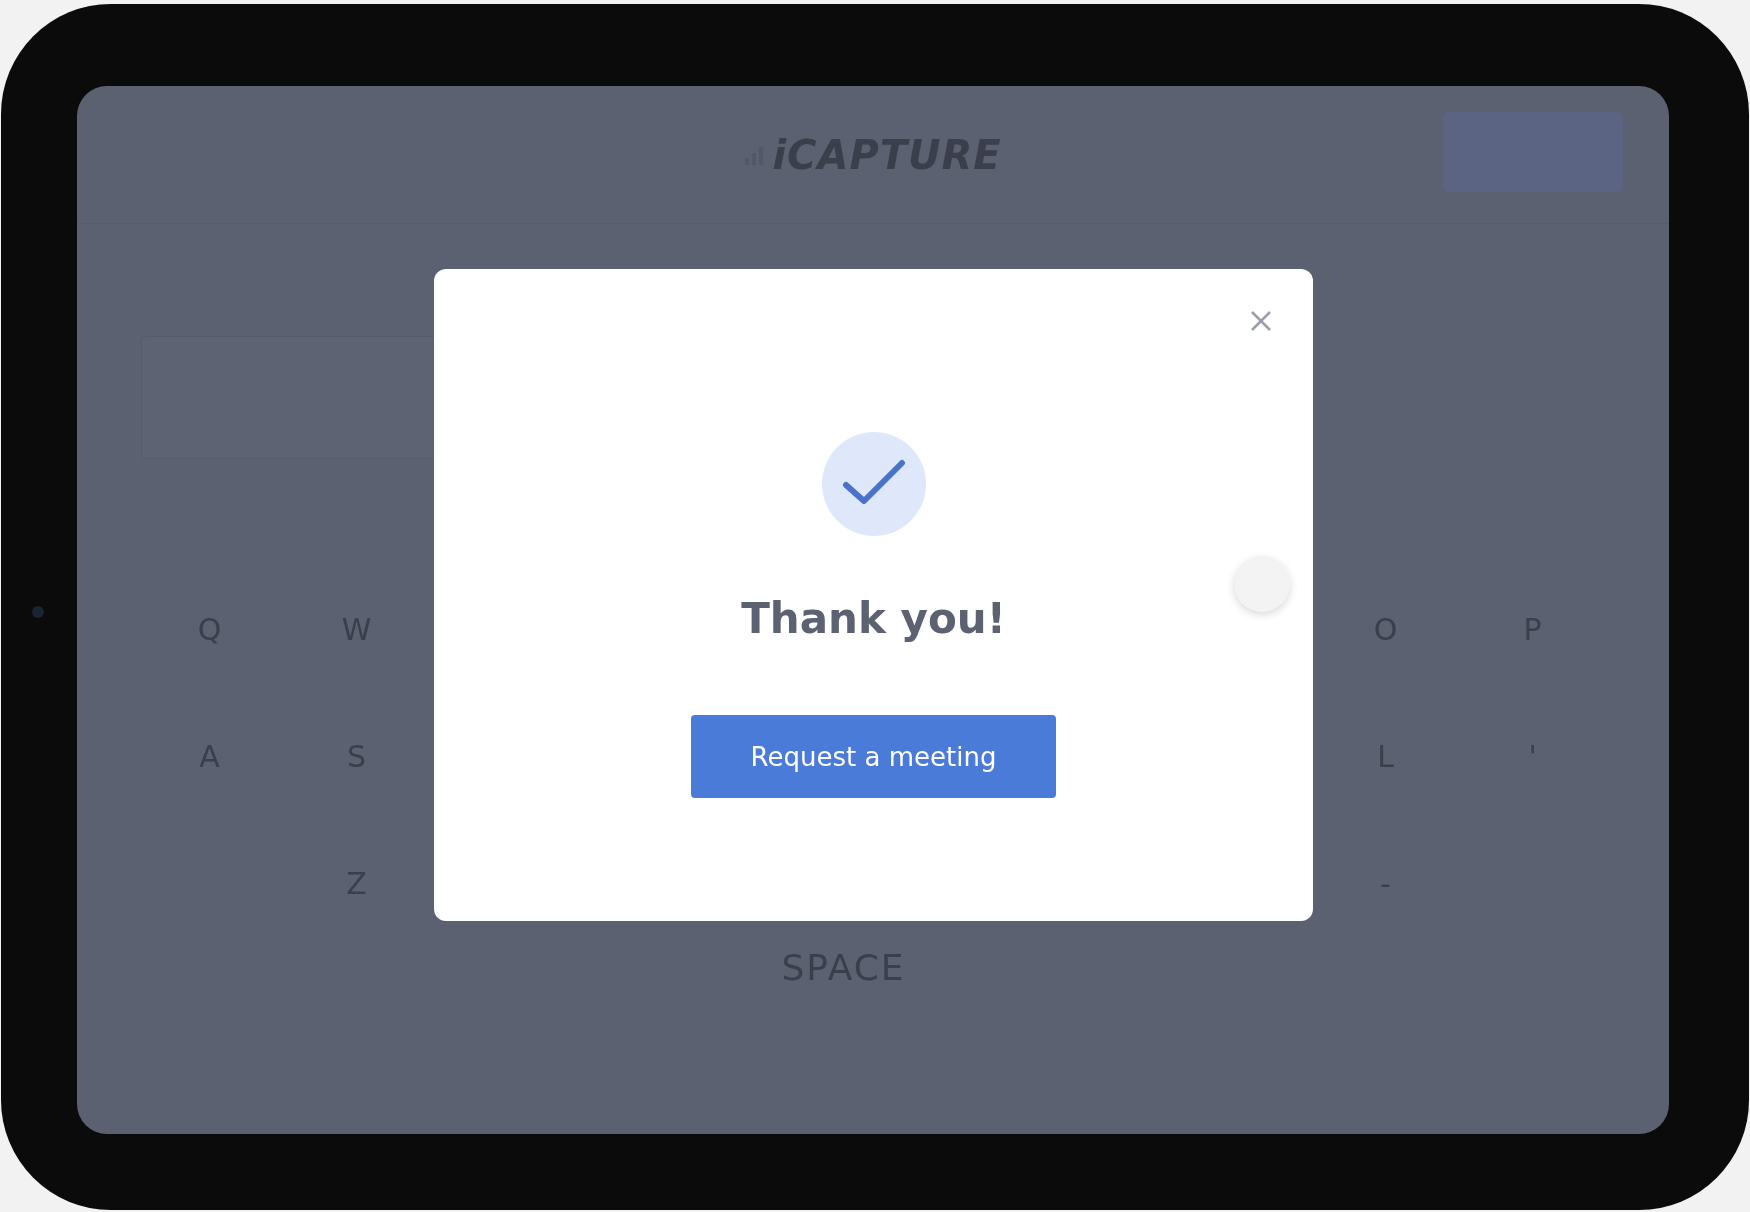  Describe the element at coordinates (873, 618) in the screenshot. I see `dialog-title: Thank you!` at that location.